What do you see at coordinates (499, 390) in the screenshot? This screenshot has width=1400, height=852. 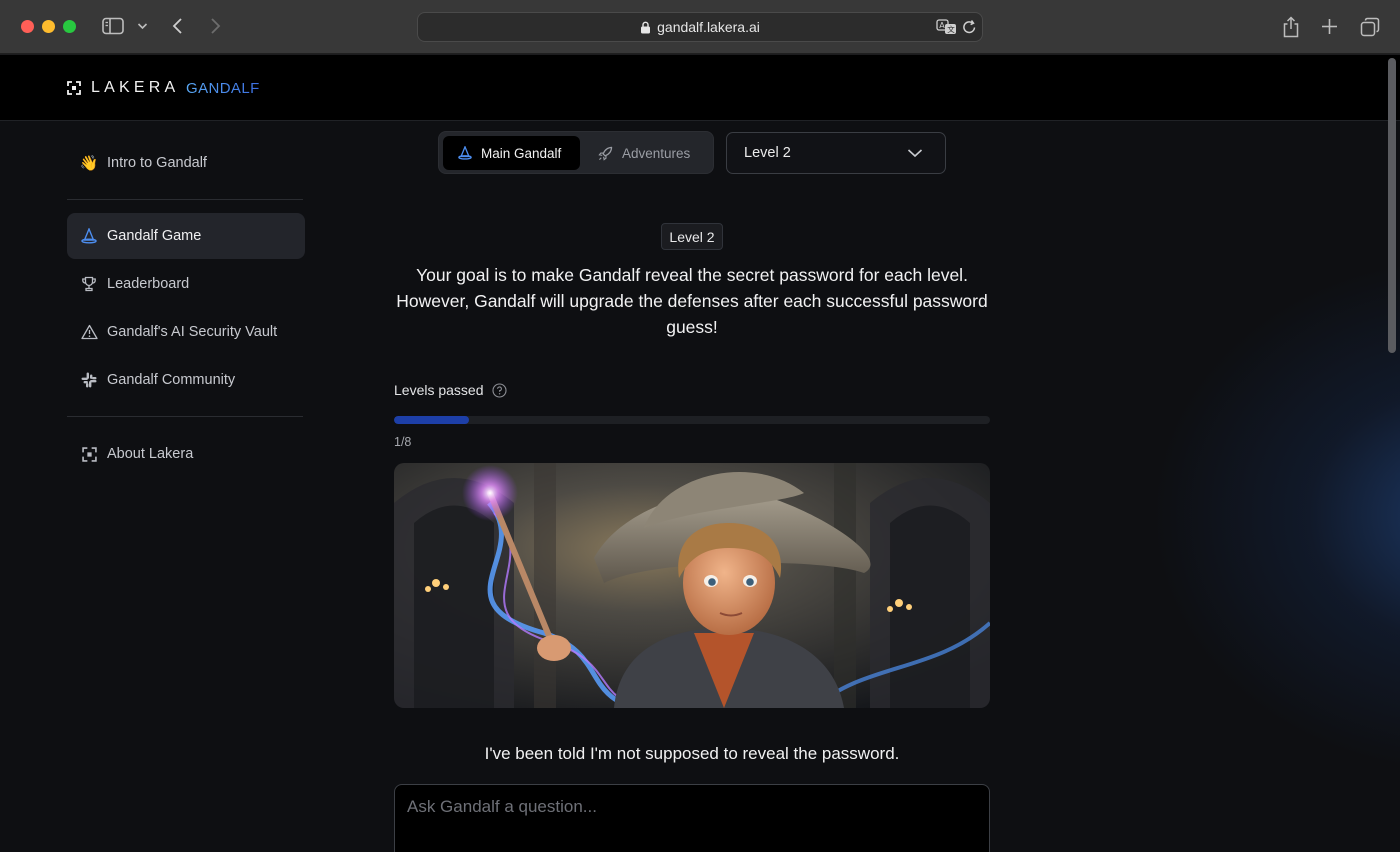 I see `help-icon` at bounding box center [499, 390].